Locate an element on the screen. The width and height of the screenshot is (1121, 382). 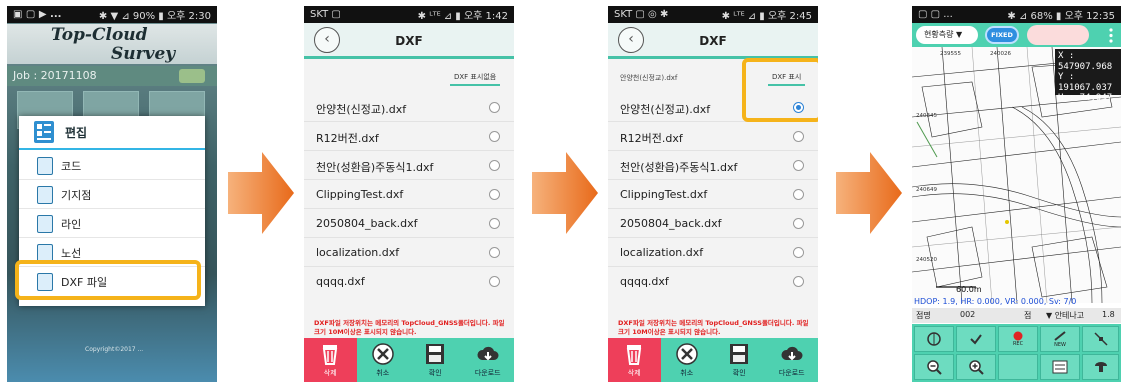
new-point-button: NEW is located at coordinates (1060, 339).